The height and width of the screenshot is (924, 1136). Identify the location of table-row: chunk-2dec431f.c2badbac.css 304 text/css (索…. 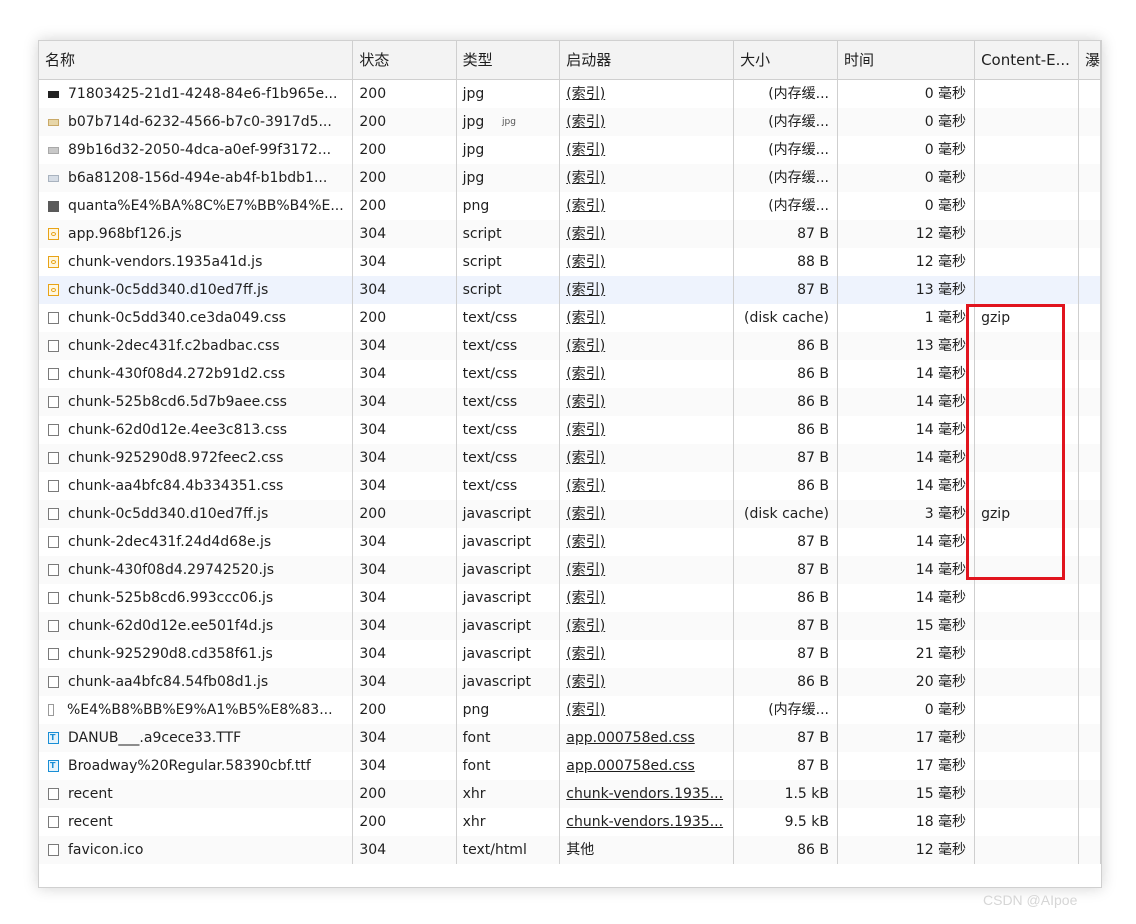
(570, 346).